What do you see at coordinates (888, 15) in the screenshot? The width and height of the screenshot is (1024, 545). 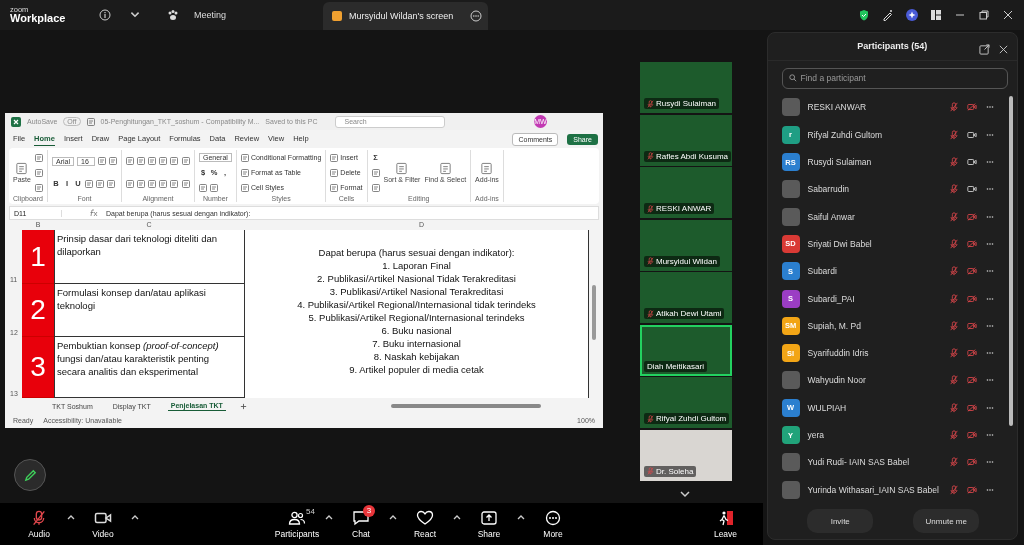 I see `pen-icon` at bounding box center [888, 15].